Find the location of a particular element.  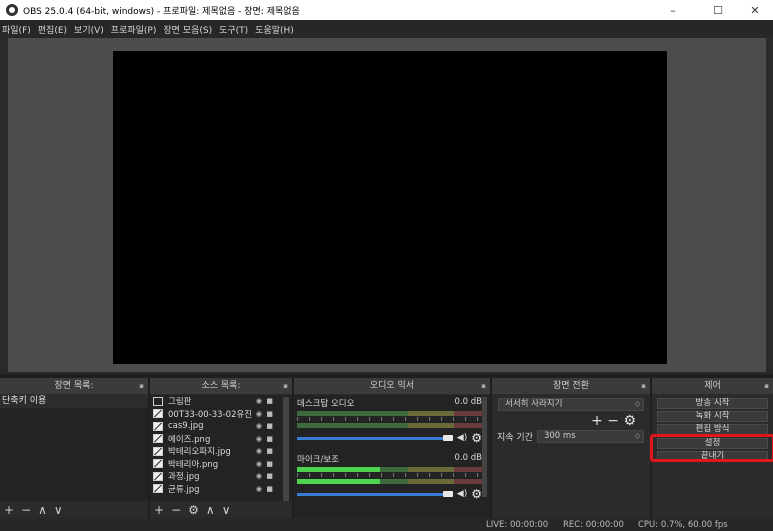

updown-arrow-icon: ◇ is located at coordinates (637, 436).